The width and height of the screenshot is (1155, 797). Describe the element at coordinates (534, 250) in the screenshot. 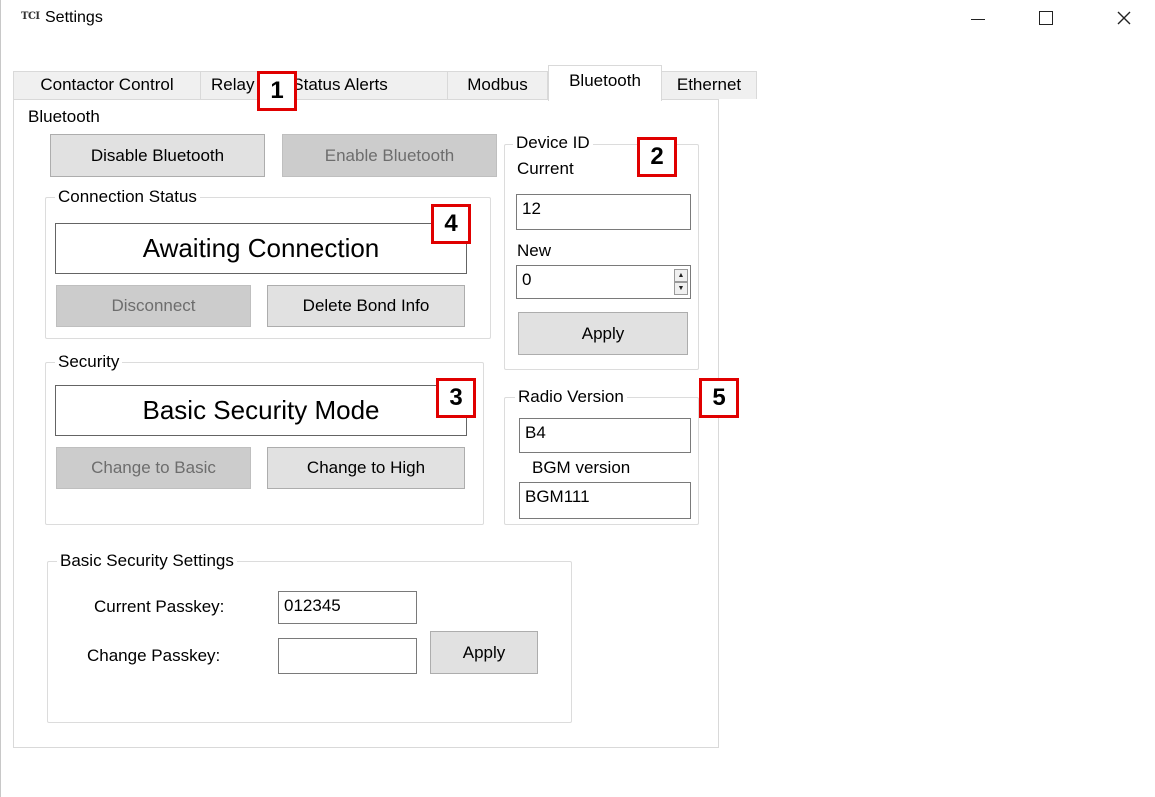

I see `device-id-new-label: New` at that location.